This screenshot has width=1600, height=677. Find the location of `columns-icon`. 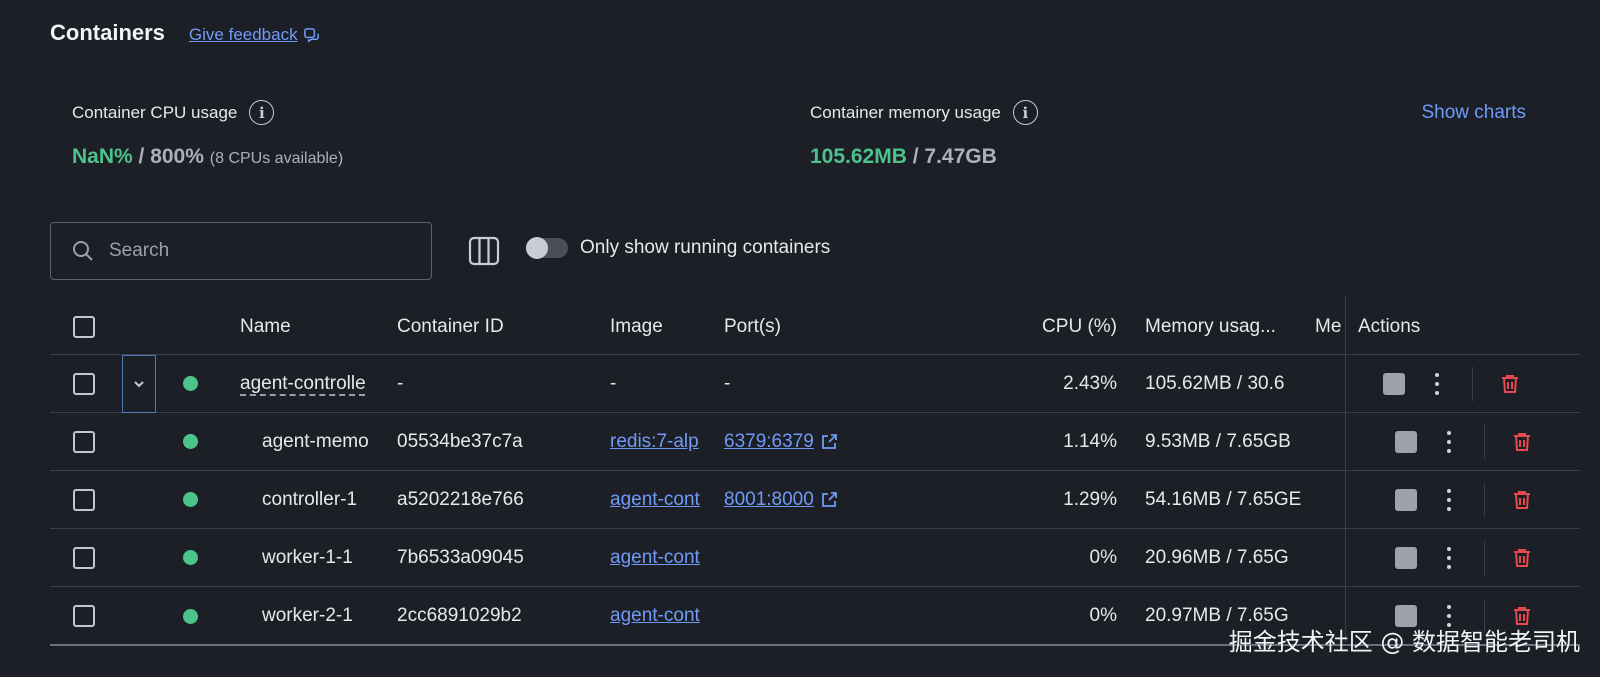

columns-icon is located at coordinates (484, 251).